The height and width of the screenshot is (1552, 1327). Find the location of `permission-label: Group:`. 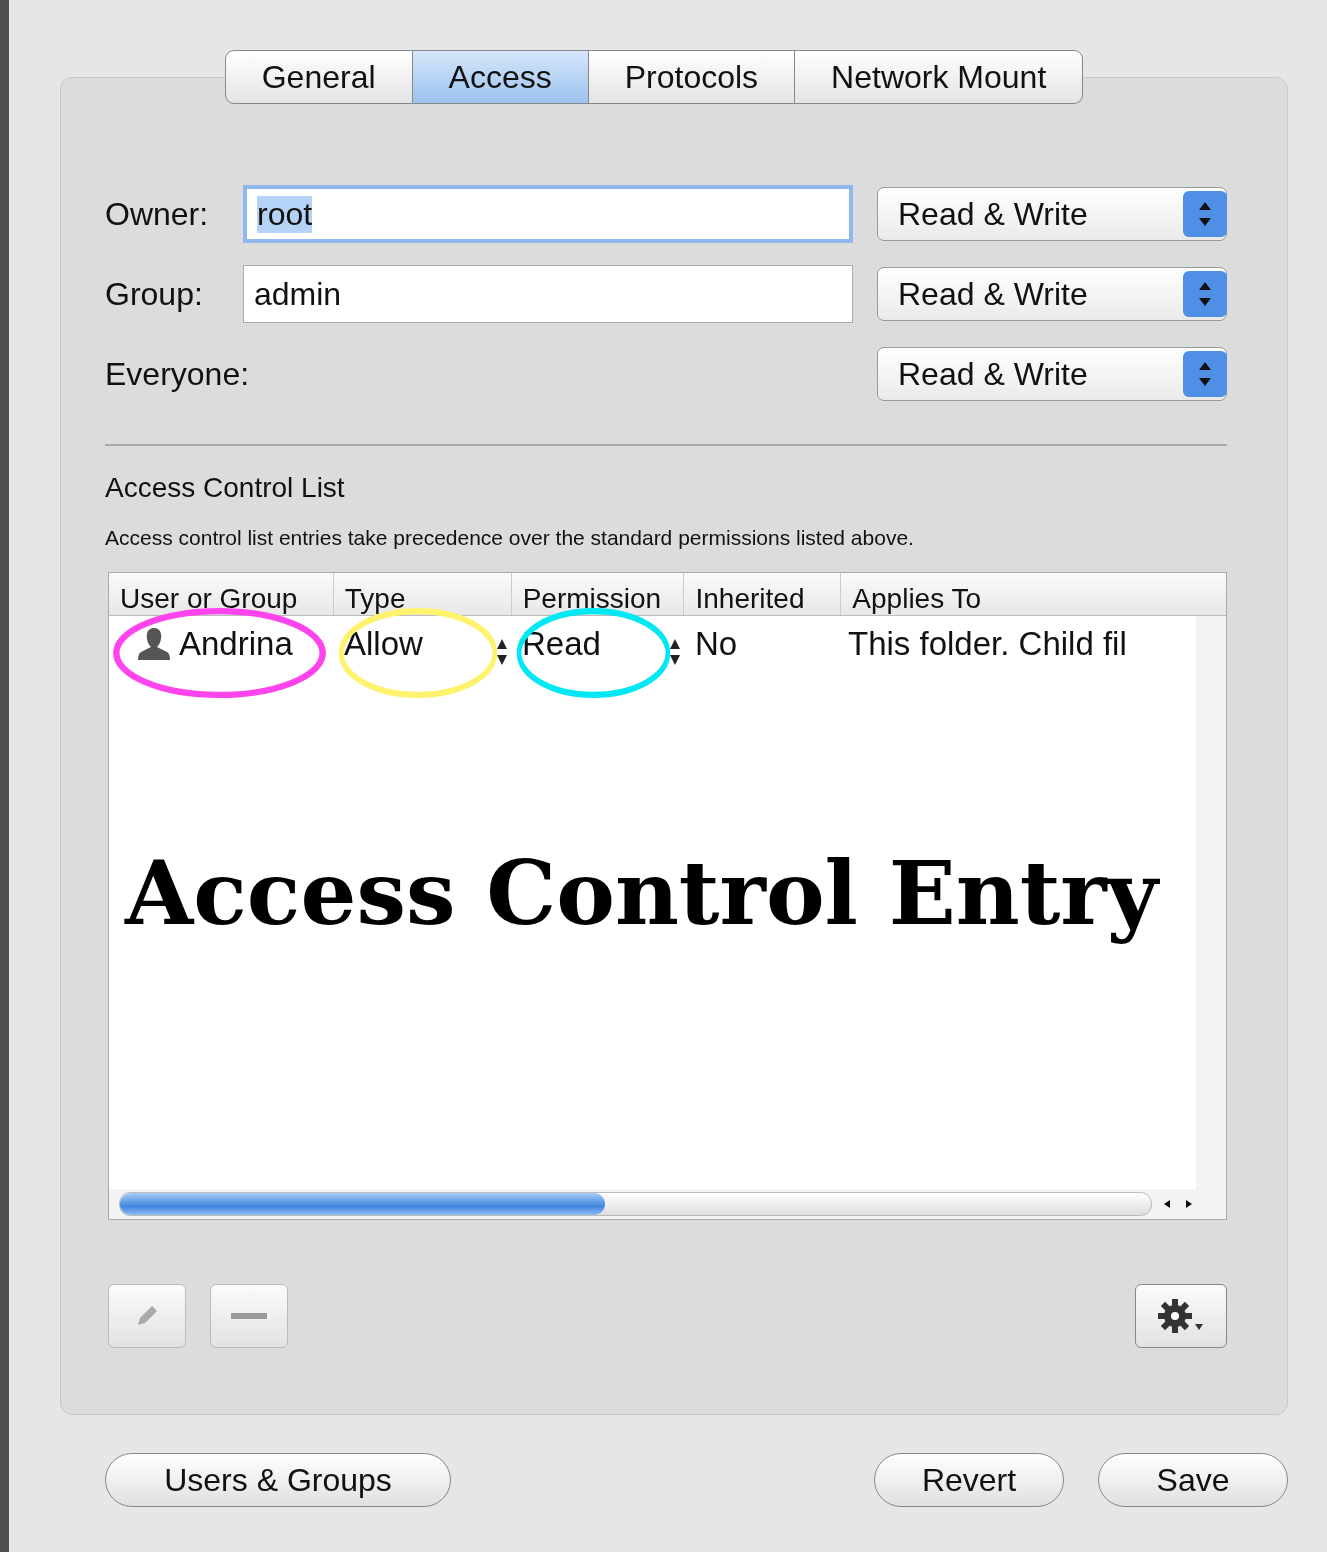

permission-label: Group: is located at coordinates (154, 294).